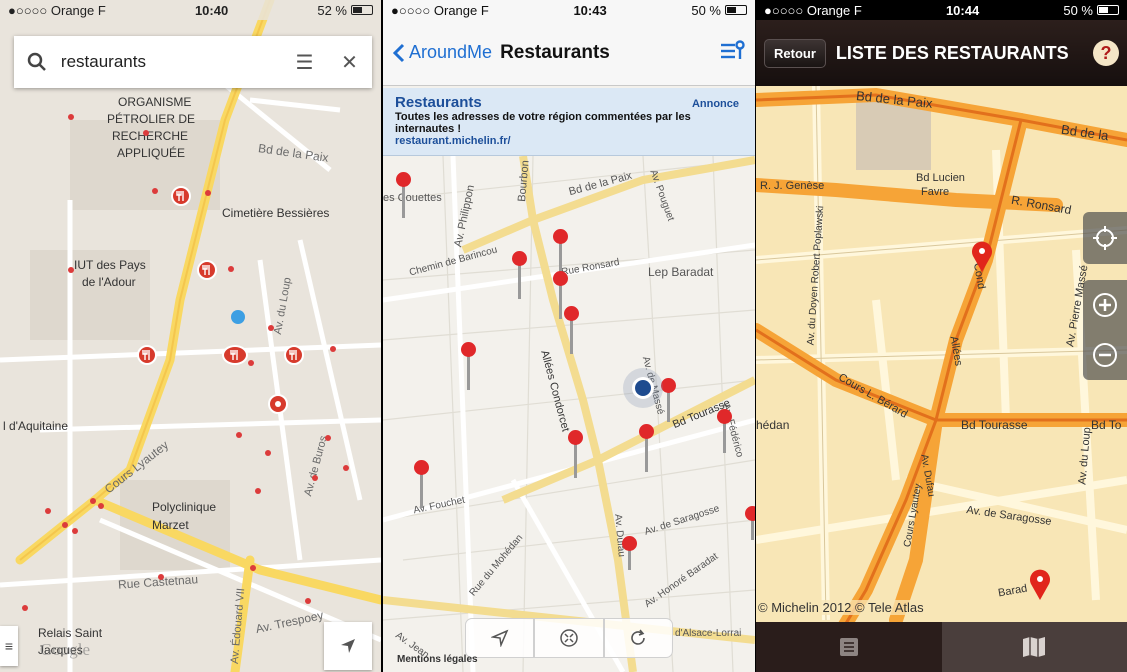 The image size is (1127, 672). What do you see at coordinates (773, 425) in the screenshot?
I see `map-label: hédan` at bounding box center [773, 425].